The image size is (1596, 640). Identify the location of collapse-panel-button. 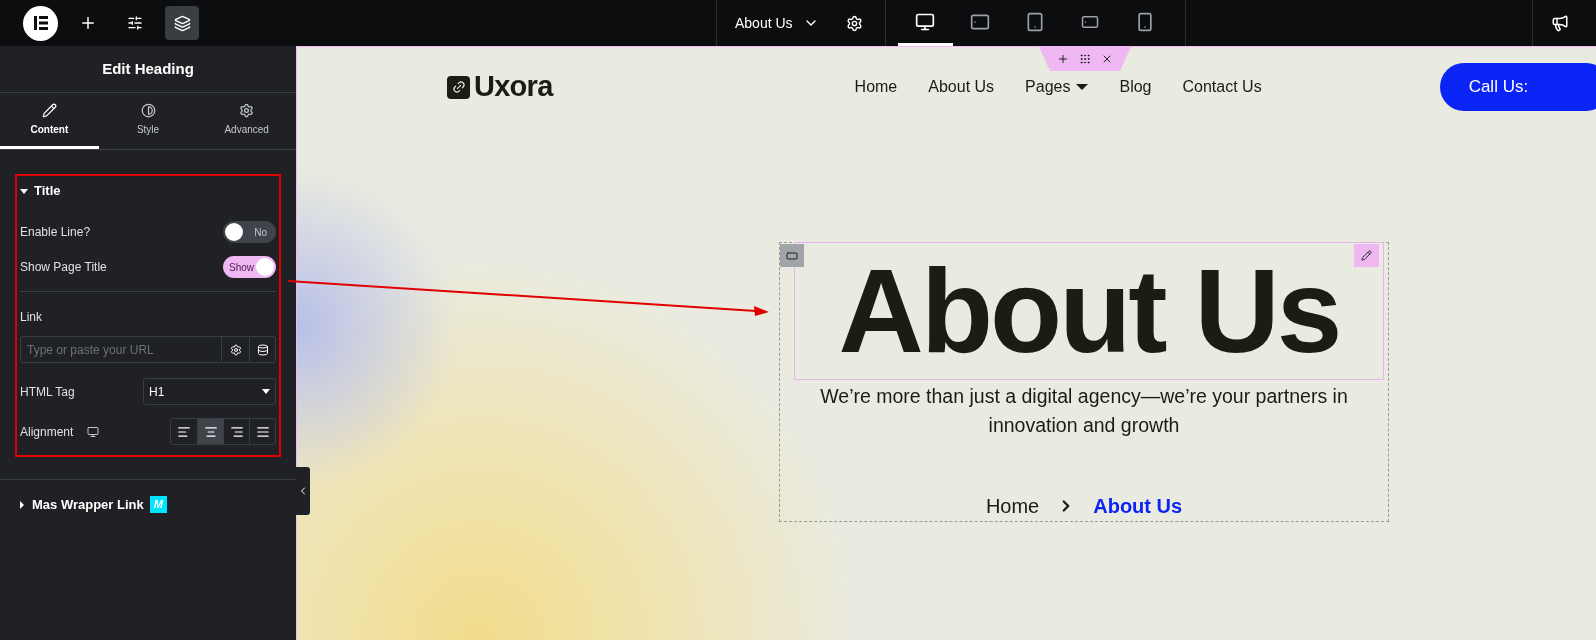
(303, 491).